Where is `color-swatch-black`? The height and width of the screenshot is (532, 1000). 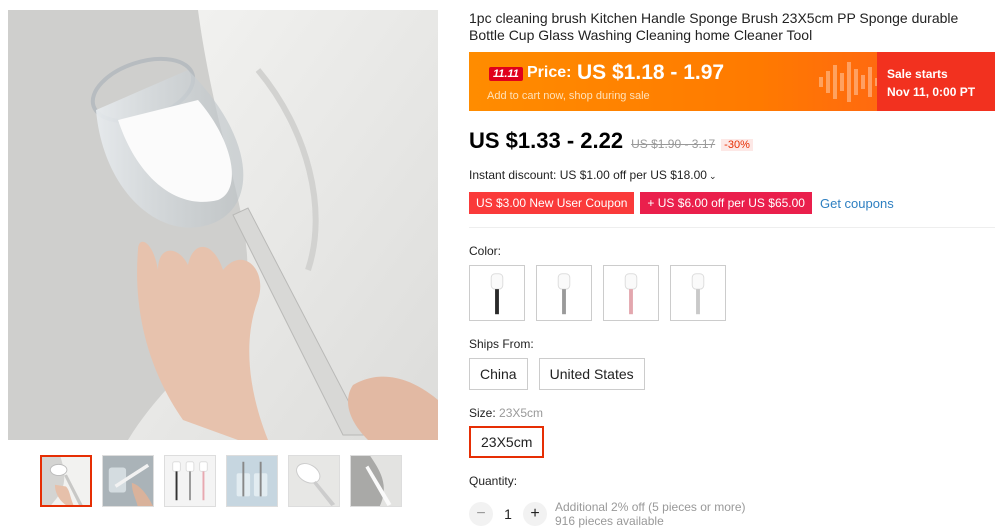
color-swatch-black is located at coordinates (497, 293).